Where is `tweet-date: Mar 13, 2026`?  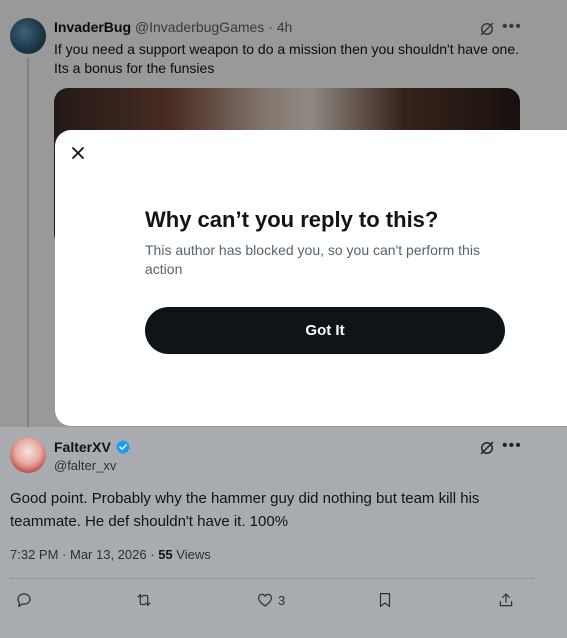
tweet-date: Mar 13, 2026 is located at coordinates (108, 554).